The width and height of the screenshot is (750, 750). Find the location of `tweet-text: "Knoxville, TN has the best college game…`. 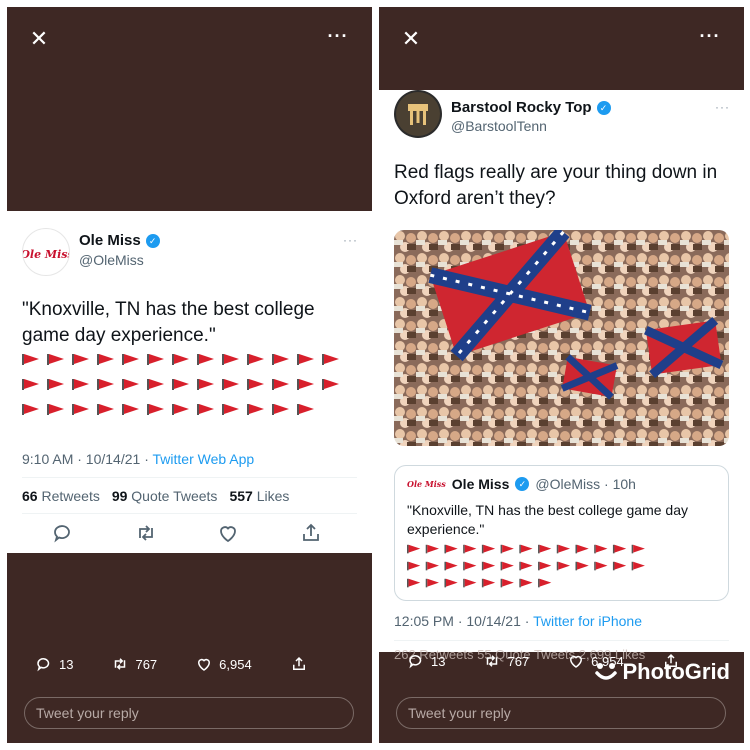

tweet-text: "Knoxville, TN has the best college game… is located at coordinates (168, 322).